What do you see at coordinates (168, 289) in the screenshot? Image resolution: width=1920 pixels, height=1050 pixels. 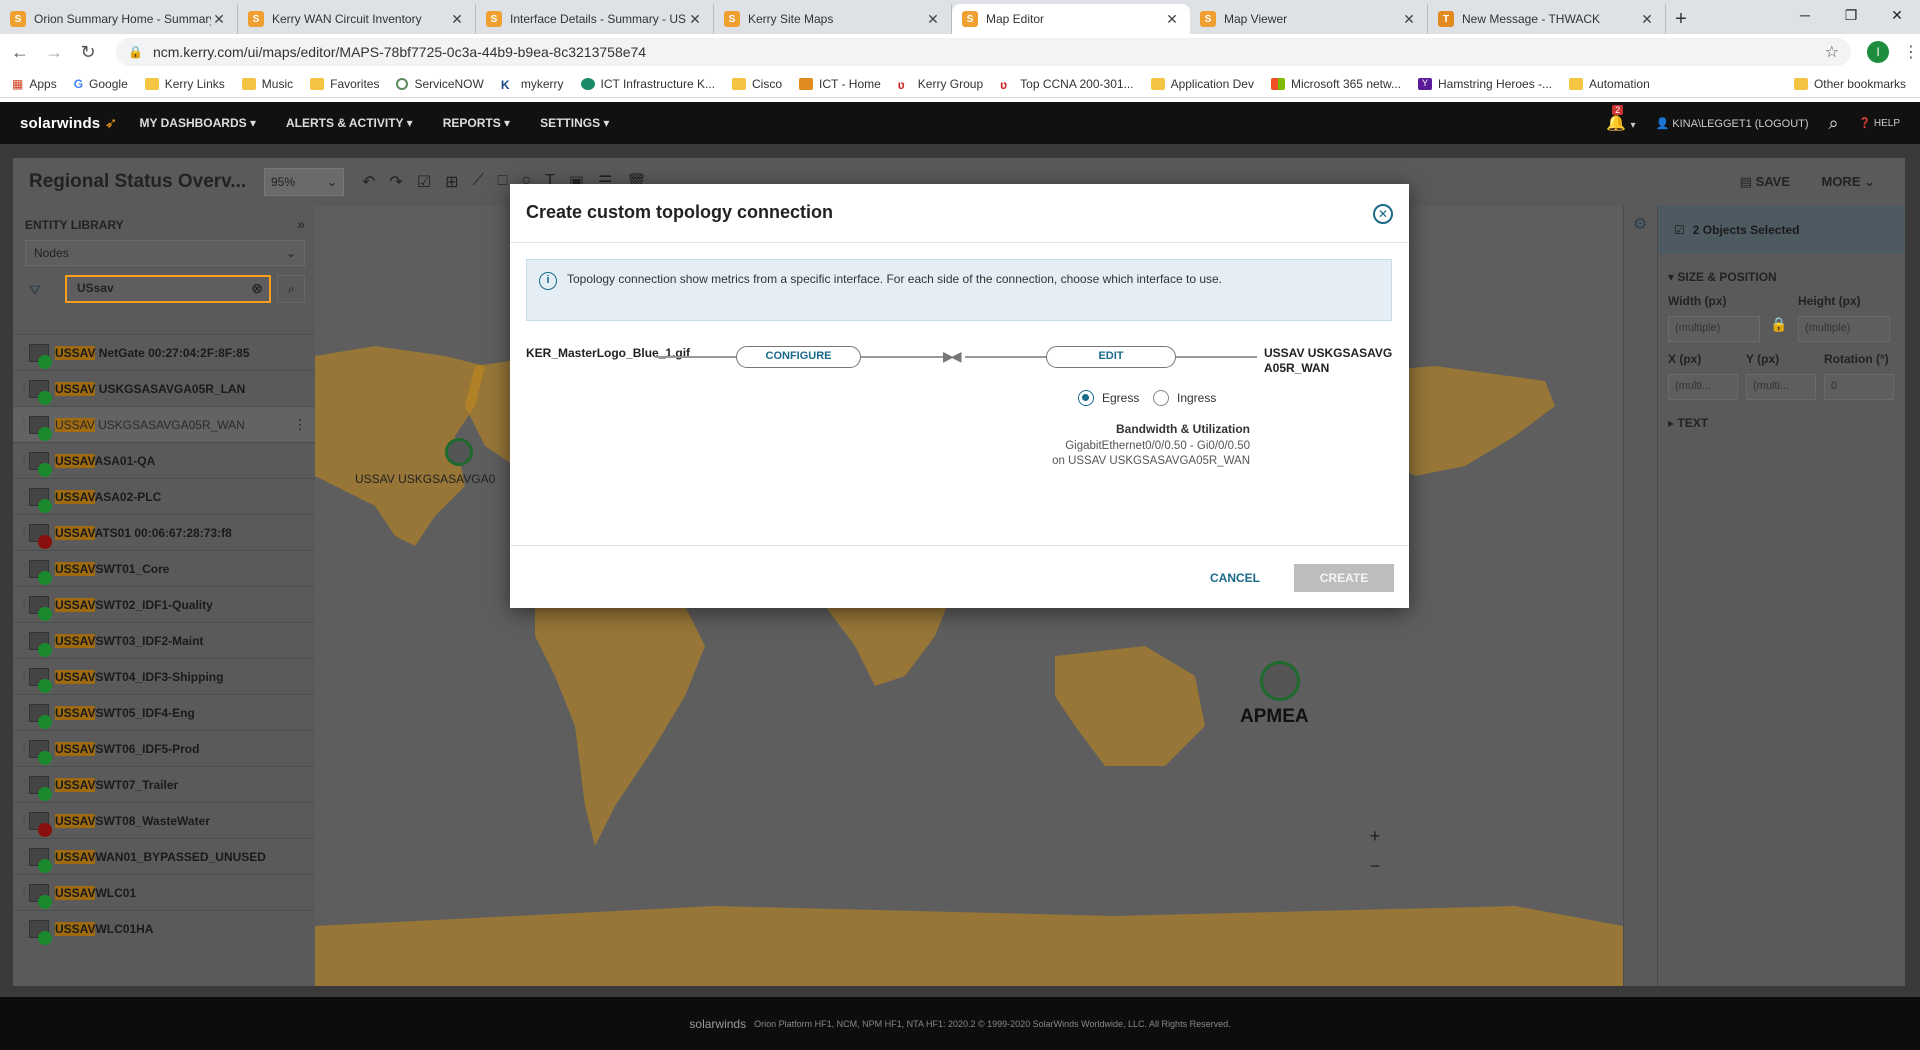 I see `entity-search-input: USsav ⊗` at bounding box center [168, 289].